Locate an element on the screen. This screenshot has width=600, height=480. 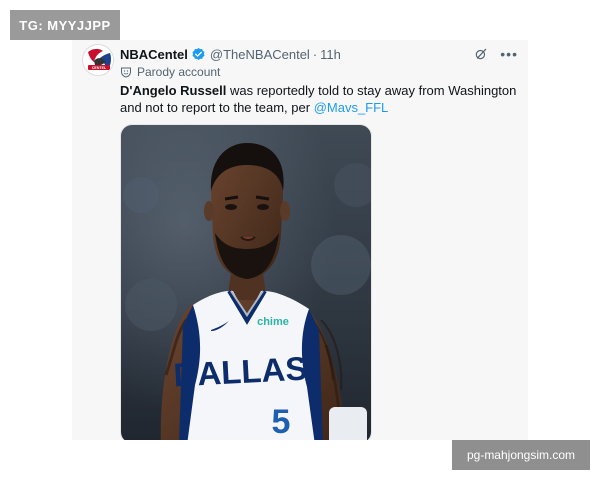
parody-account-icon is located at coordinates (126, 72).